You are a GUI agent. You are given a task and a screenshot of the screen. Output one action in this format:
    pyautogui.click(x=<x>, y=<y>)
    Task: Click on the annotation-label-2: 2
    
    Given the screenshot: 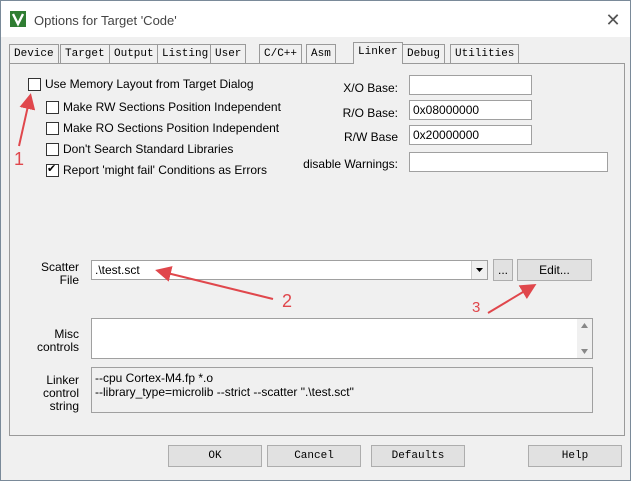 What is the action you would take?
    pyautogui.click(x=287, y=301)
    